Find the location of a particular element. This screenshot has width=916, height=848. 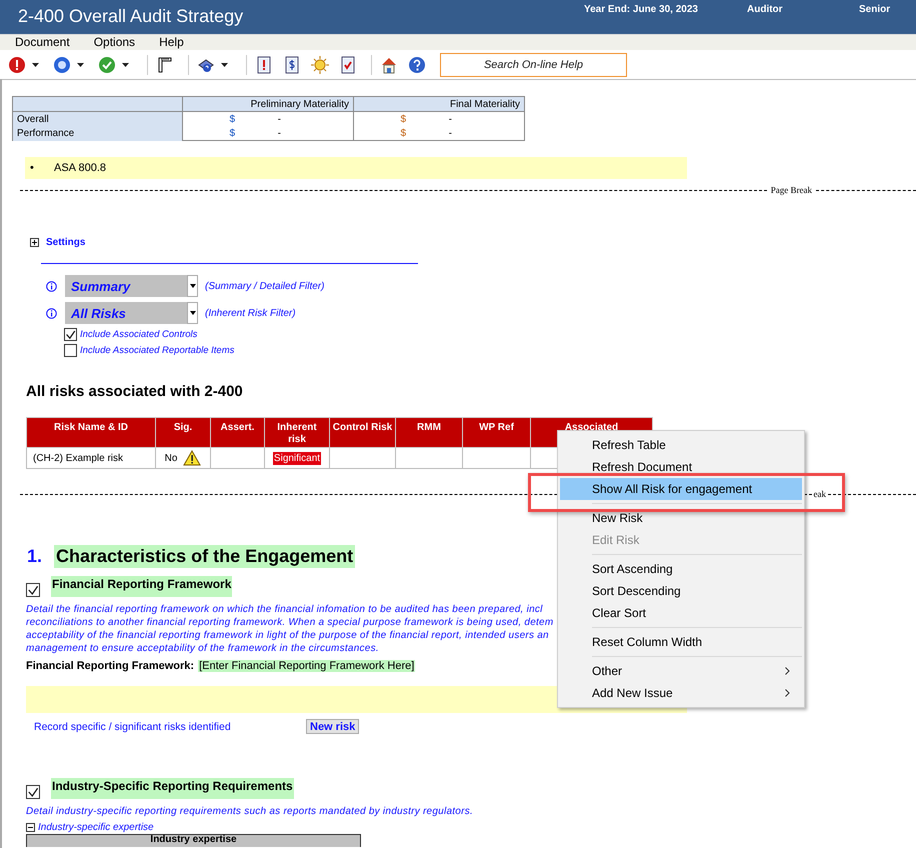

table-title: All risks associated with 2-400 is located at coordinates (135, 391).